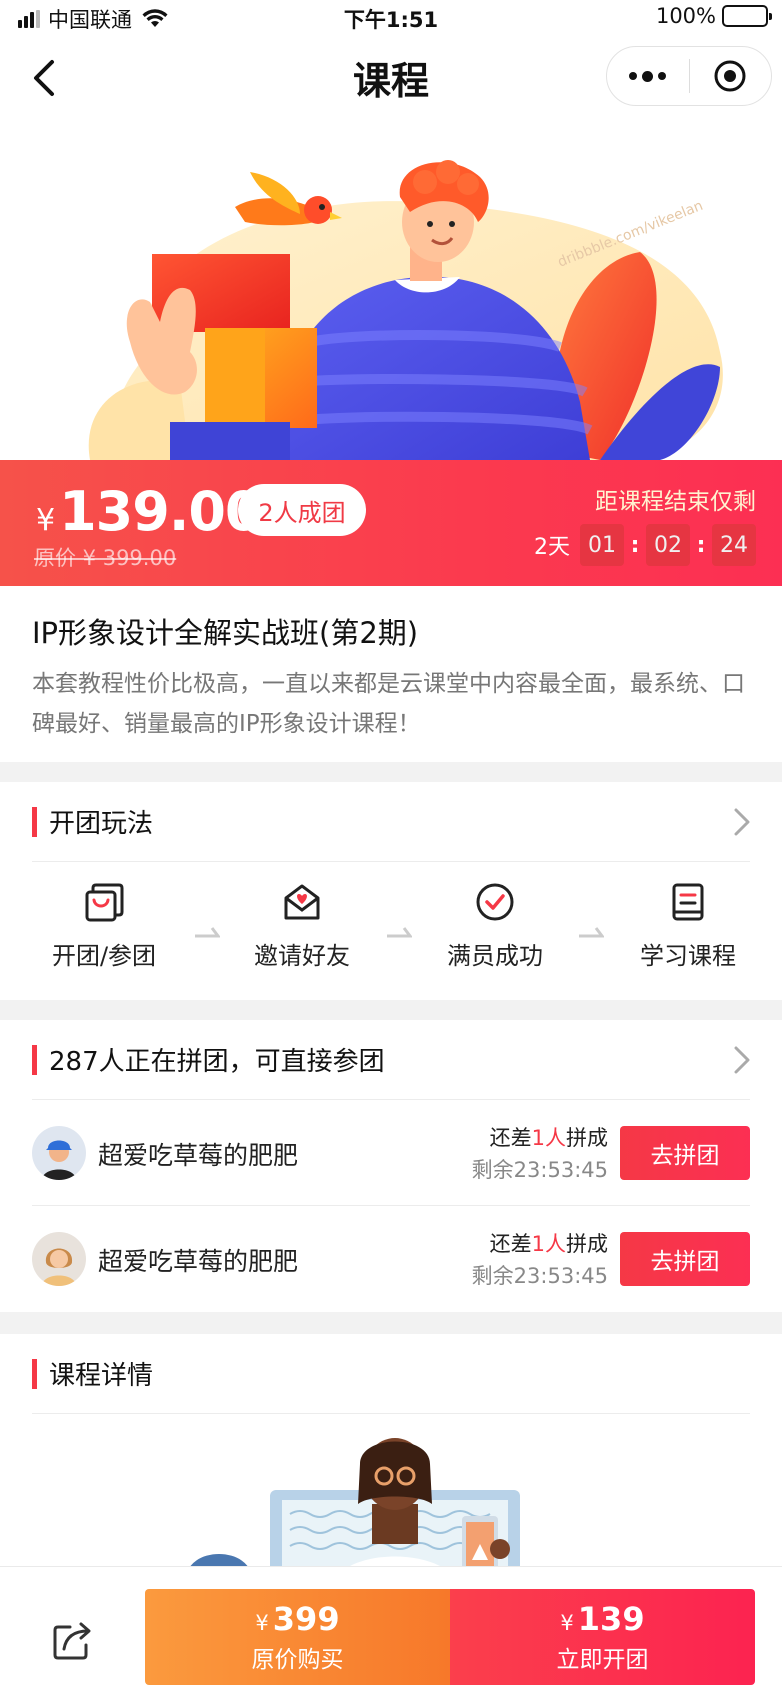  I want to click on buy-original-label: 原价购买, so click(297, 1660).